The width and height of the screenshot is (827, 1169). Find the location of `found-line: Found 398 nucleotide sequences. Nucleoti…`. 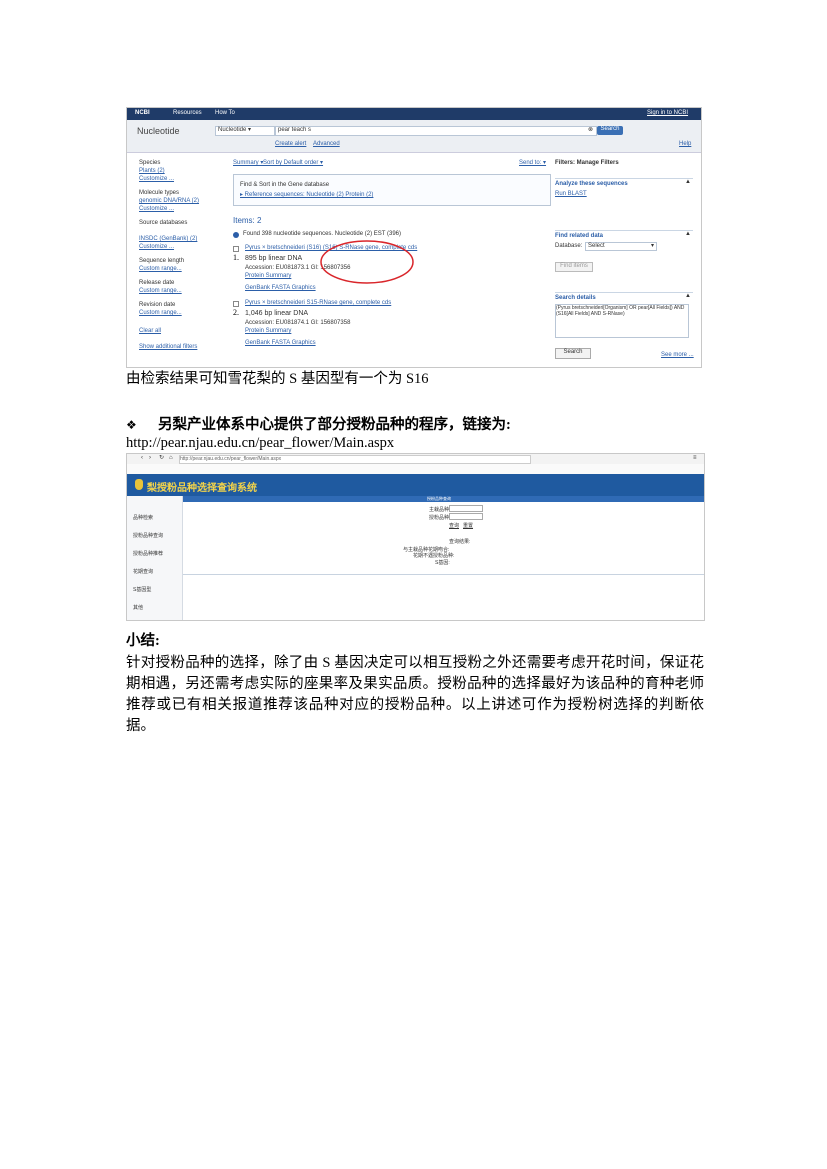

found-line: Found 398 nucleotide sequences. Nucleoti… is located at coordinates (322, 234).